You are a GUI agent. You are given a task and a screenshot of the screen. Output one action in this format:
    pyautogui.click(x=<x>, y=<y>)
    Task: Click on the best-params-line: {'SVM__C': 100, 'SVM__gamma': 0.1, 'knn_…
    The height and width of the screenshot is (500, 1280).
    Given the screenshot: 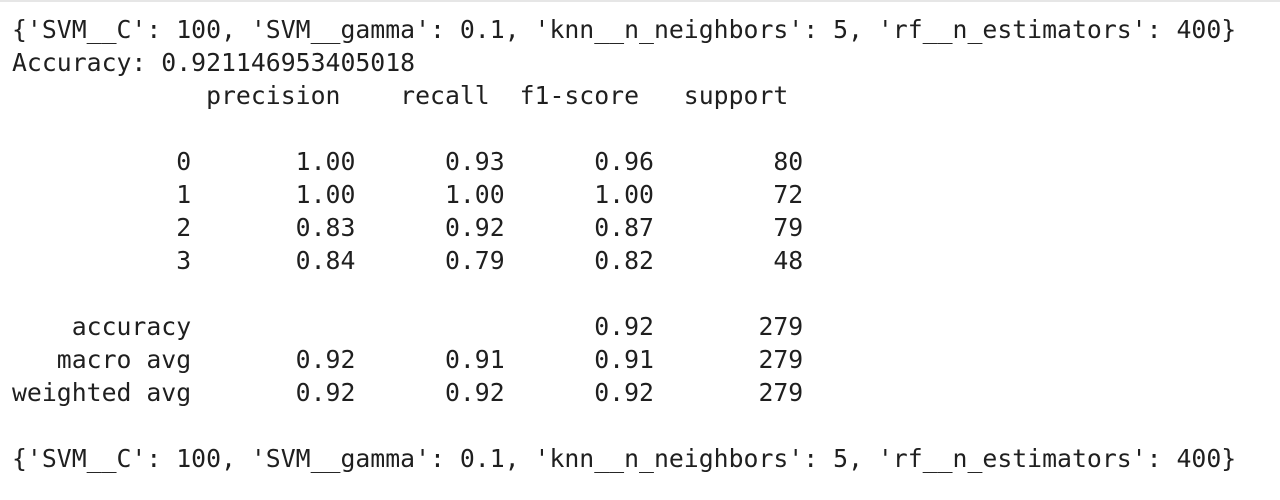 What is the action you would take?
    pyautogui.click(x=624, y=29)
    